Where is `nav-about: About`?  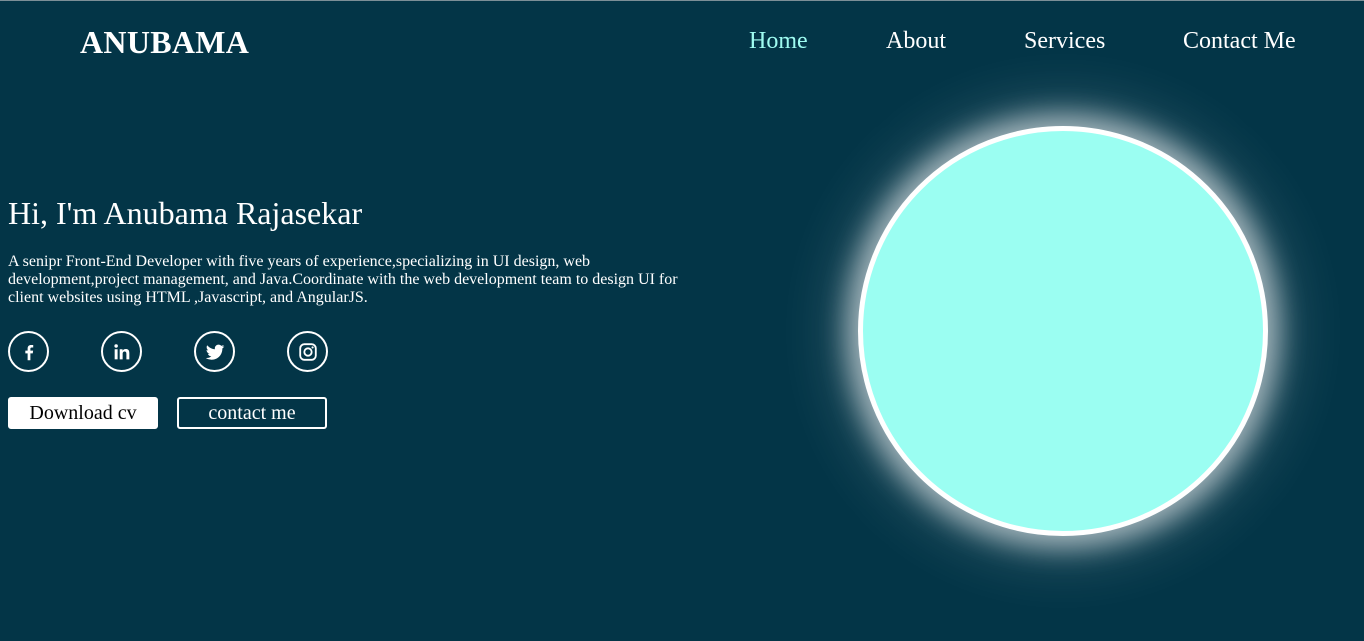 nav-about: About is located at coordinates (916, 42).